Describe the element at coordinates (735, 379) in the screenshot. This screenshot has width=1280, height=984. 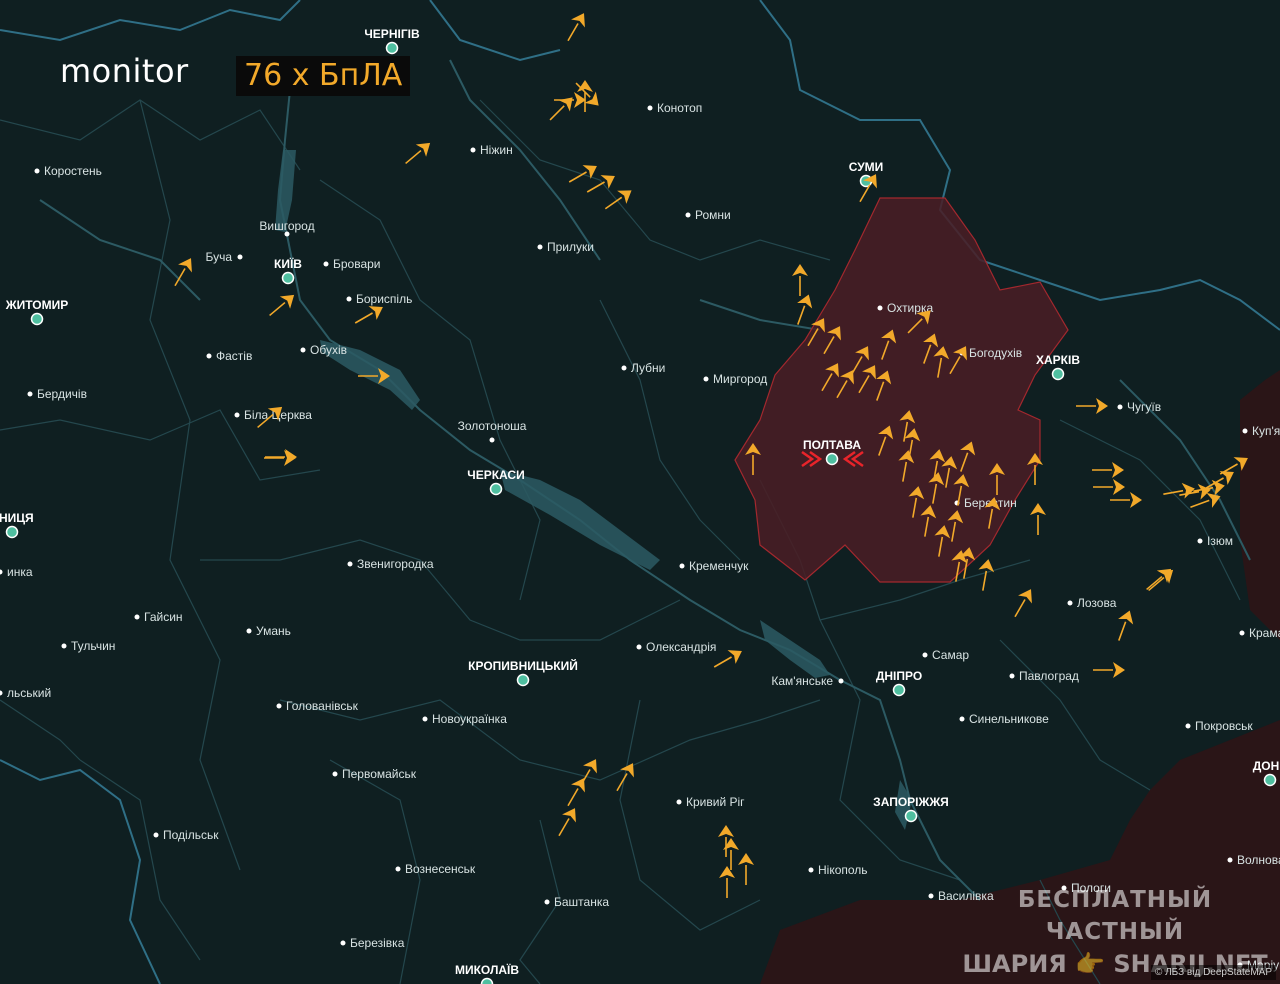
I see `city-marker: Миргород` at that location.